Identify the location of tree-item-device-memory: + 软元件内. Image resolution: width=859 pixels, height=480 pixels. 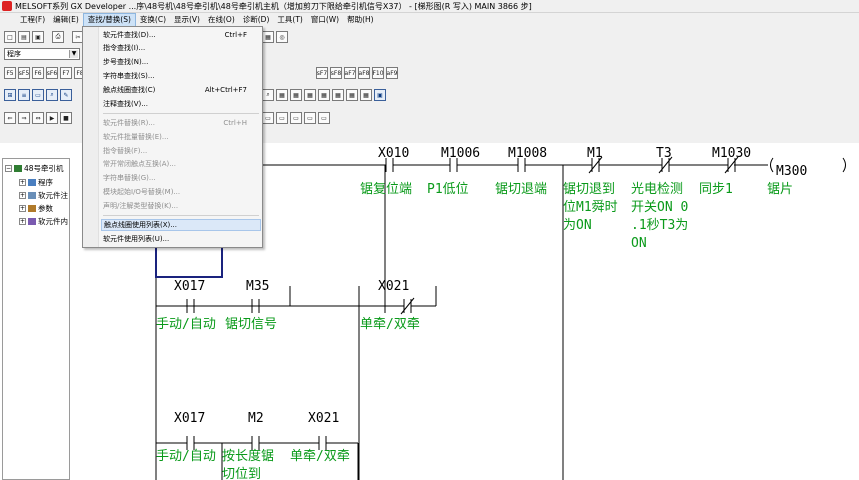
(43, 221).